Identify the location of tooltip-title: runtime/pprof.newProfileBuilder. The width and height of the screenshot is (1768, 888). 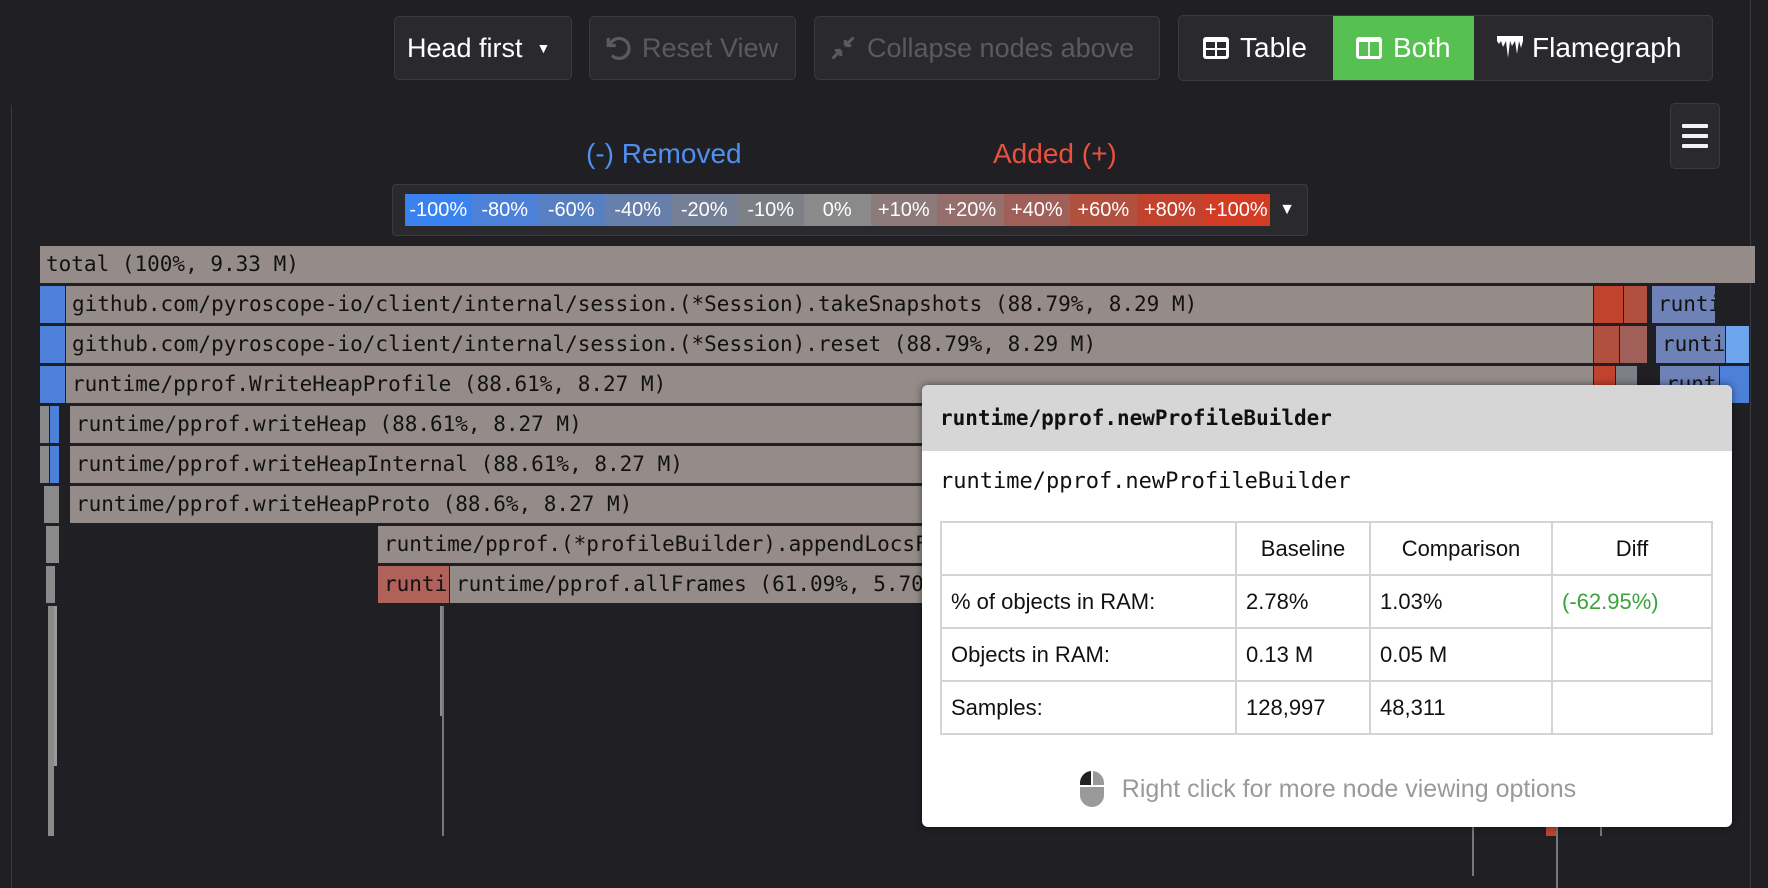
(1327, 418).